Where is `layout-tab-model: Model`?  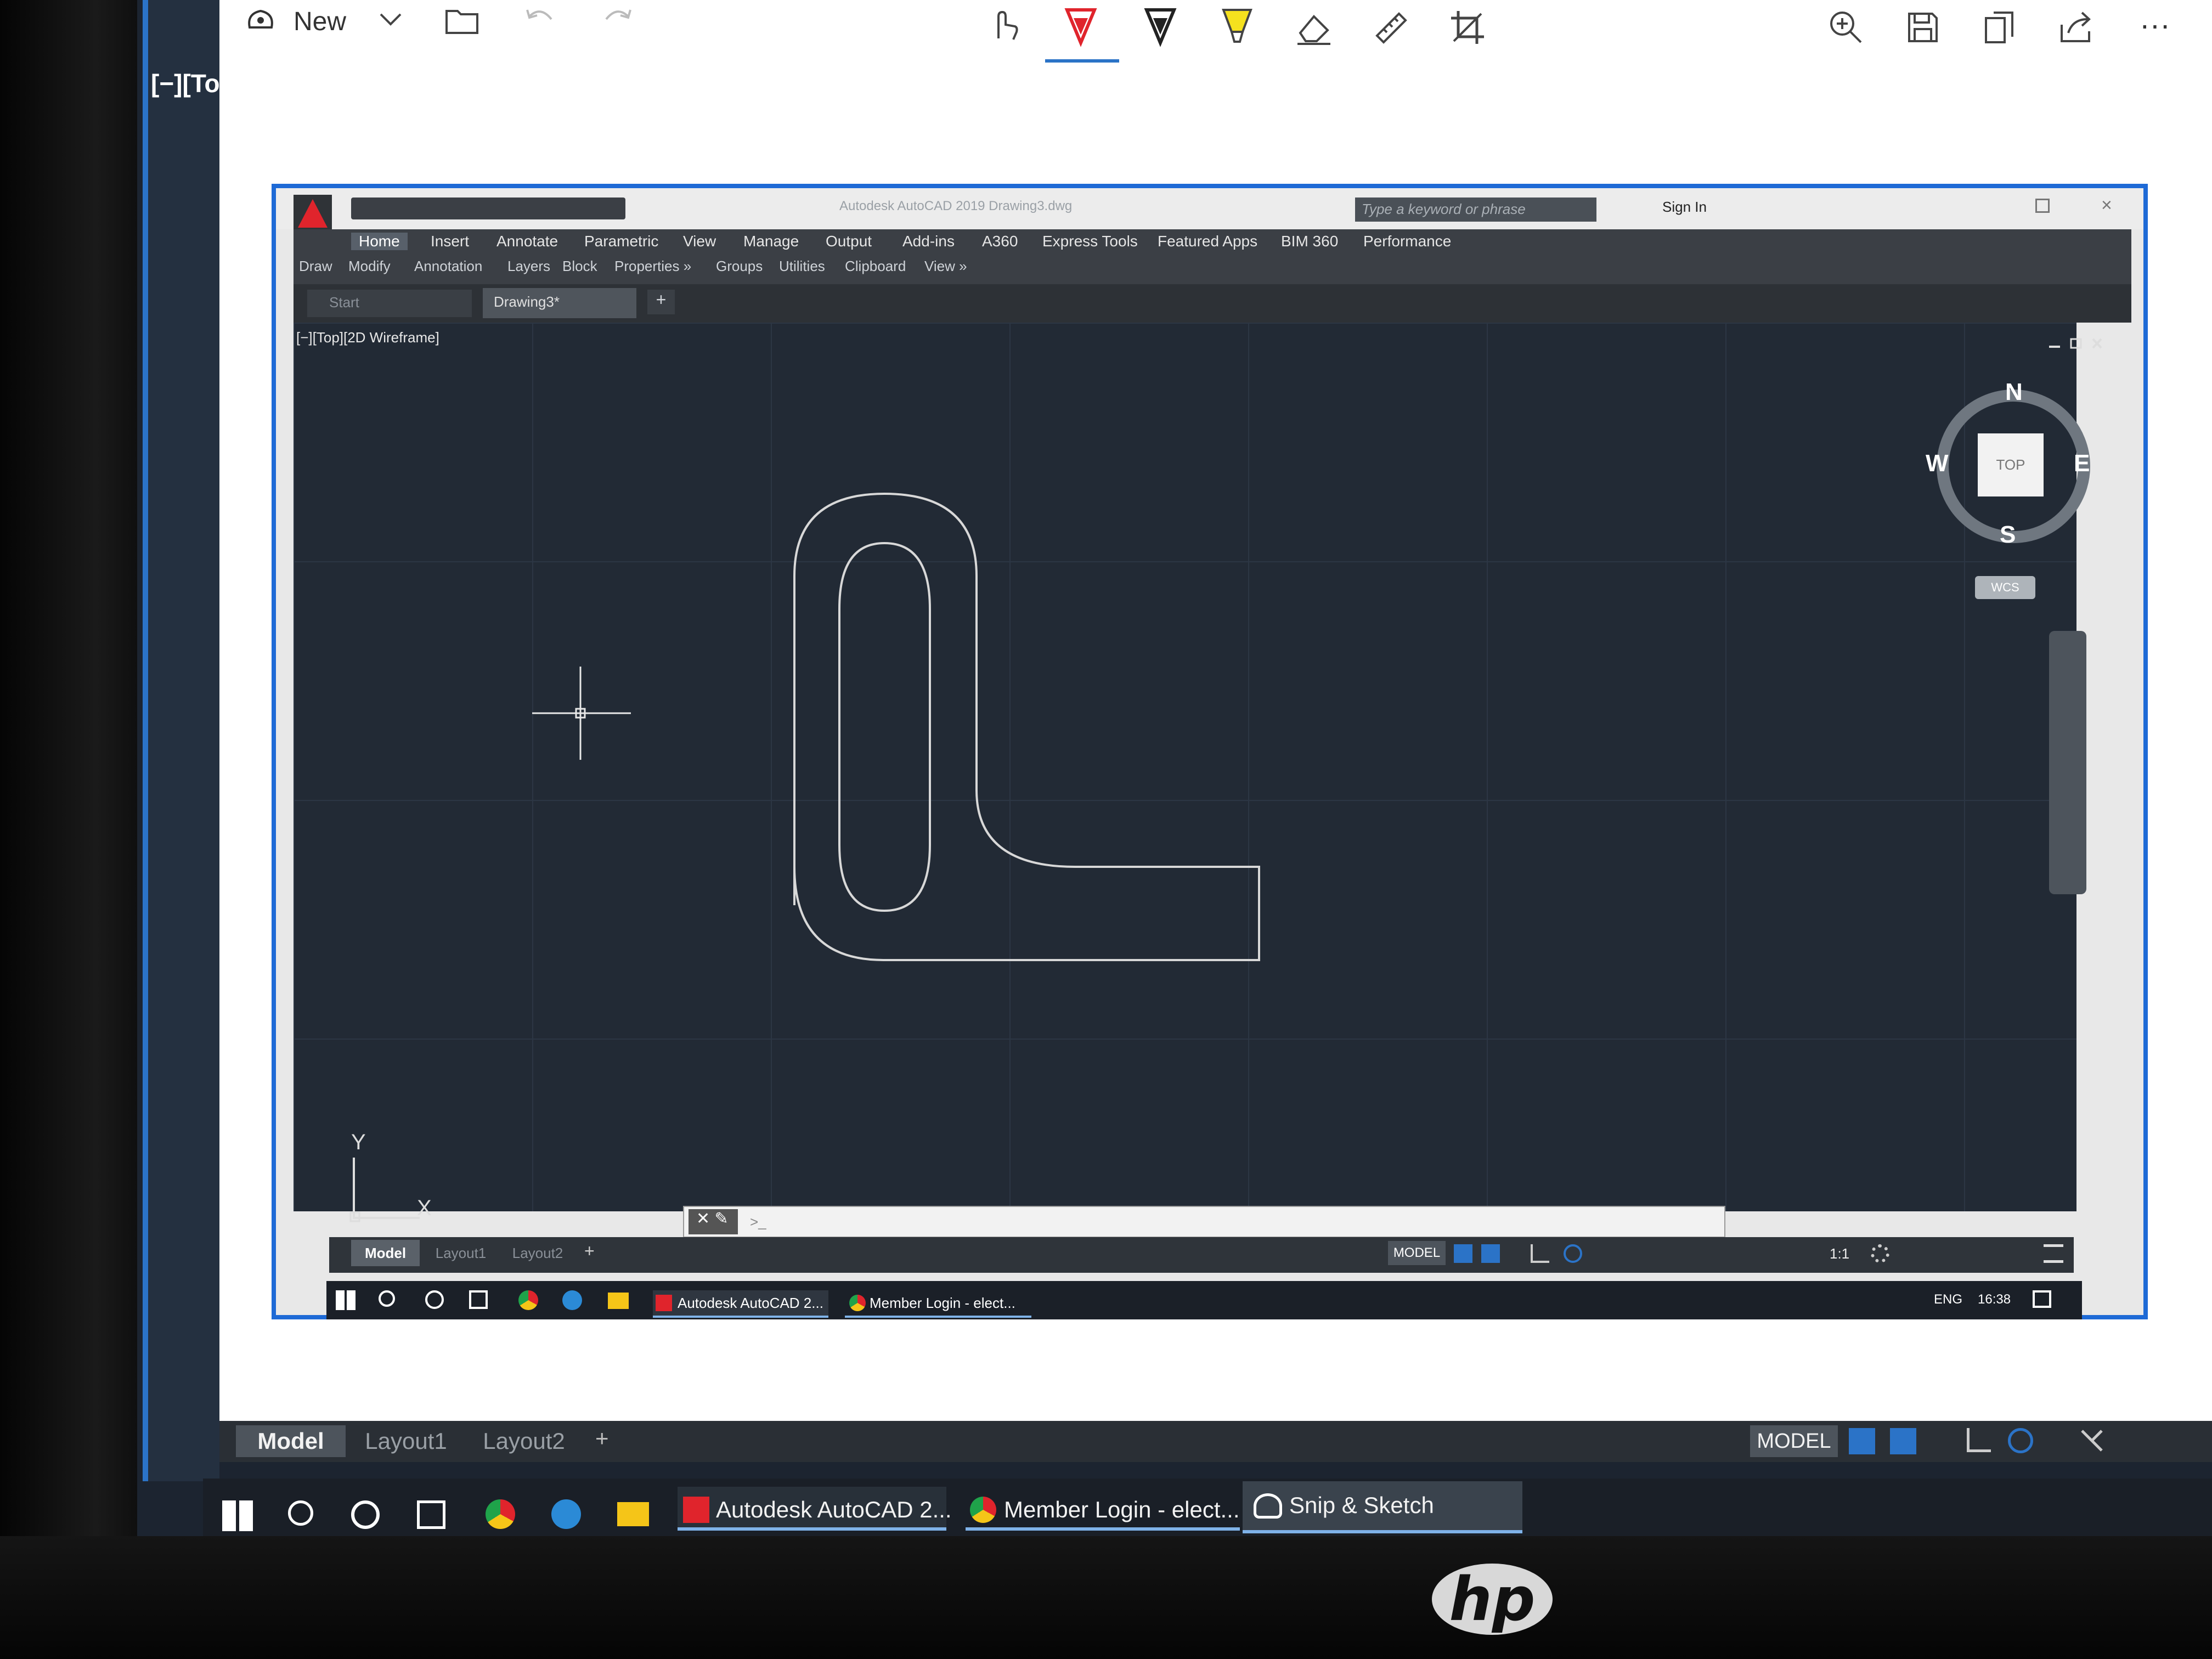 layout-tab-model: Model is located at coordinates (386, 1253).